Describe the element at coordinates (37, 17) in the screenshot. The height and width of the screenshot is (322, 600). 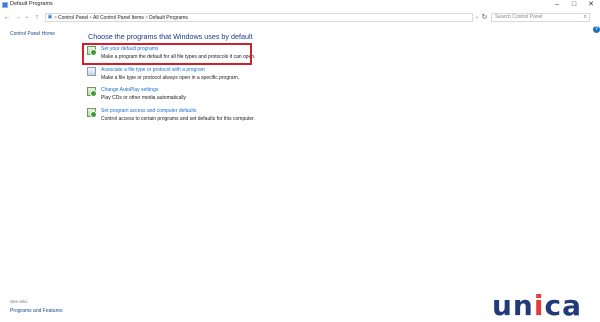
I see `up-arrow-icon: ↑` at that location.